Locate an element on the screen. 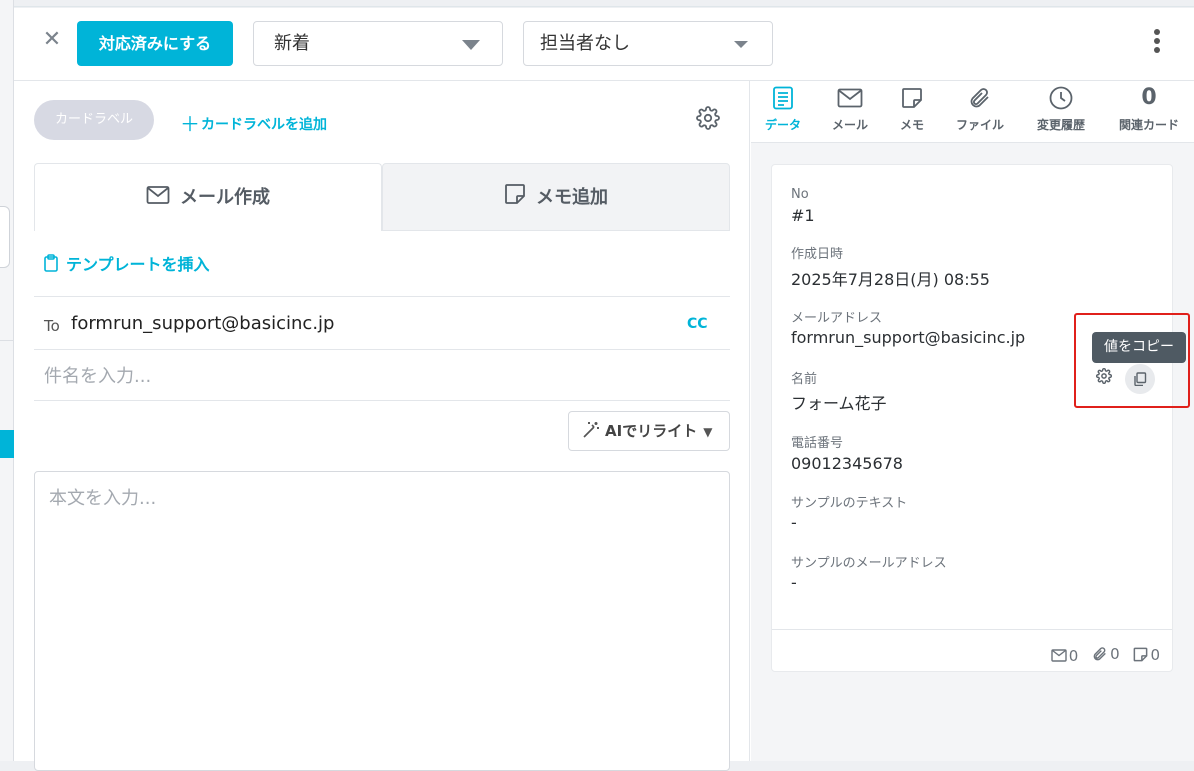 The image size is (1194, 771). file-count: 0 is located at coordinates (1106, 654).